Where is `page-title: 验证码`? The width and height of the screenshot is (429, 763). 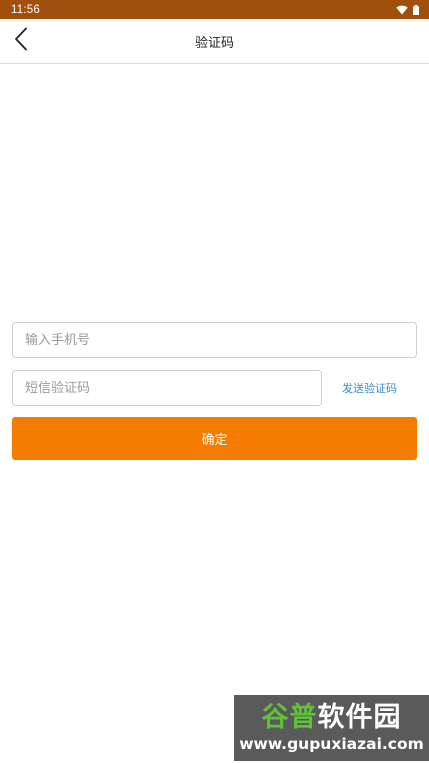 page-title: 验证码 is located at coordinates (214, 43).